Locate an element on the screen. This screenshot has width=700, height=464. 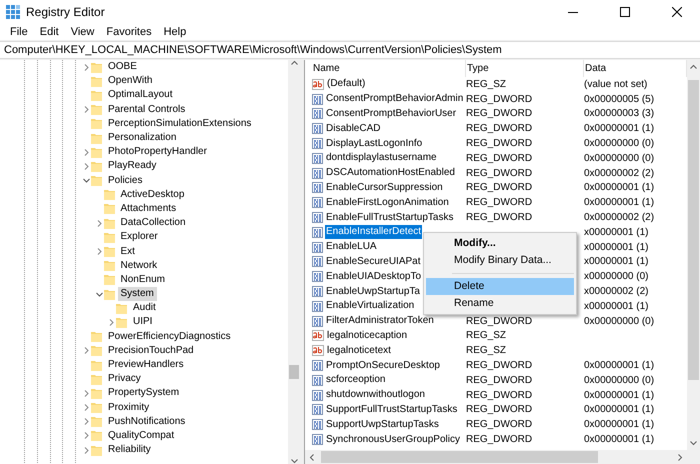
menu-item: Help is located at coordinates (175, 32).